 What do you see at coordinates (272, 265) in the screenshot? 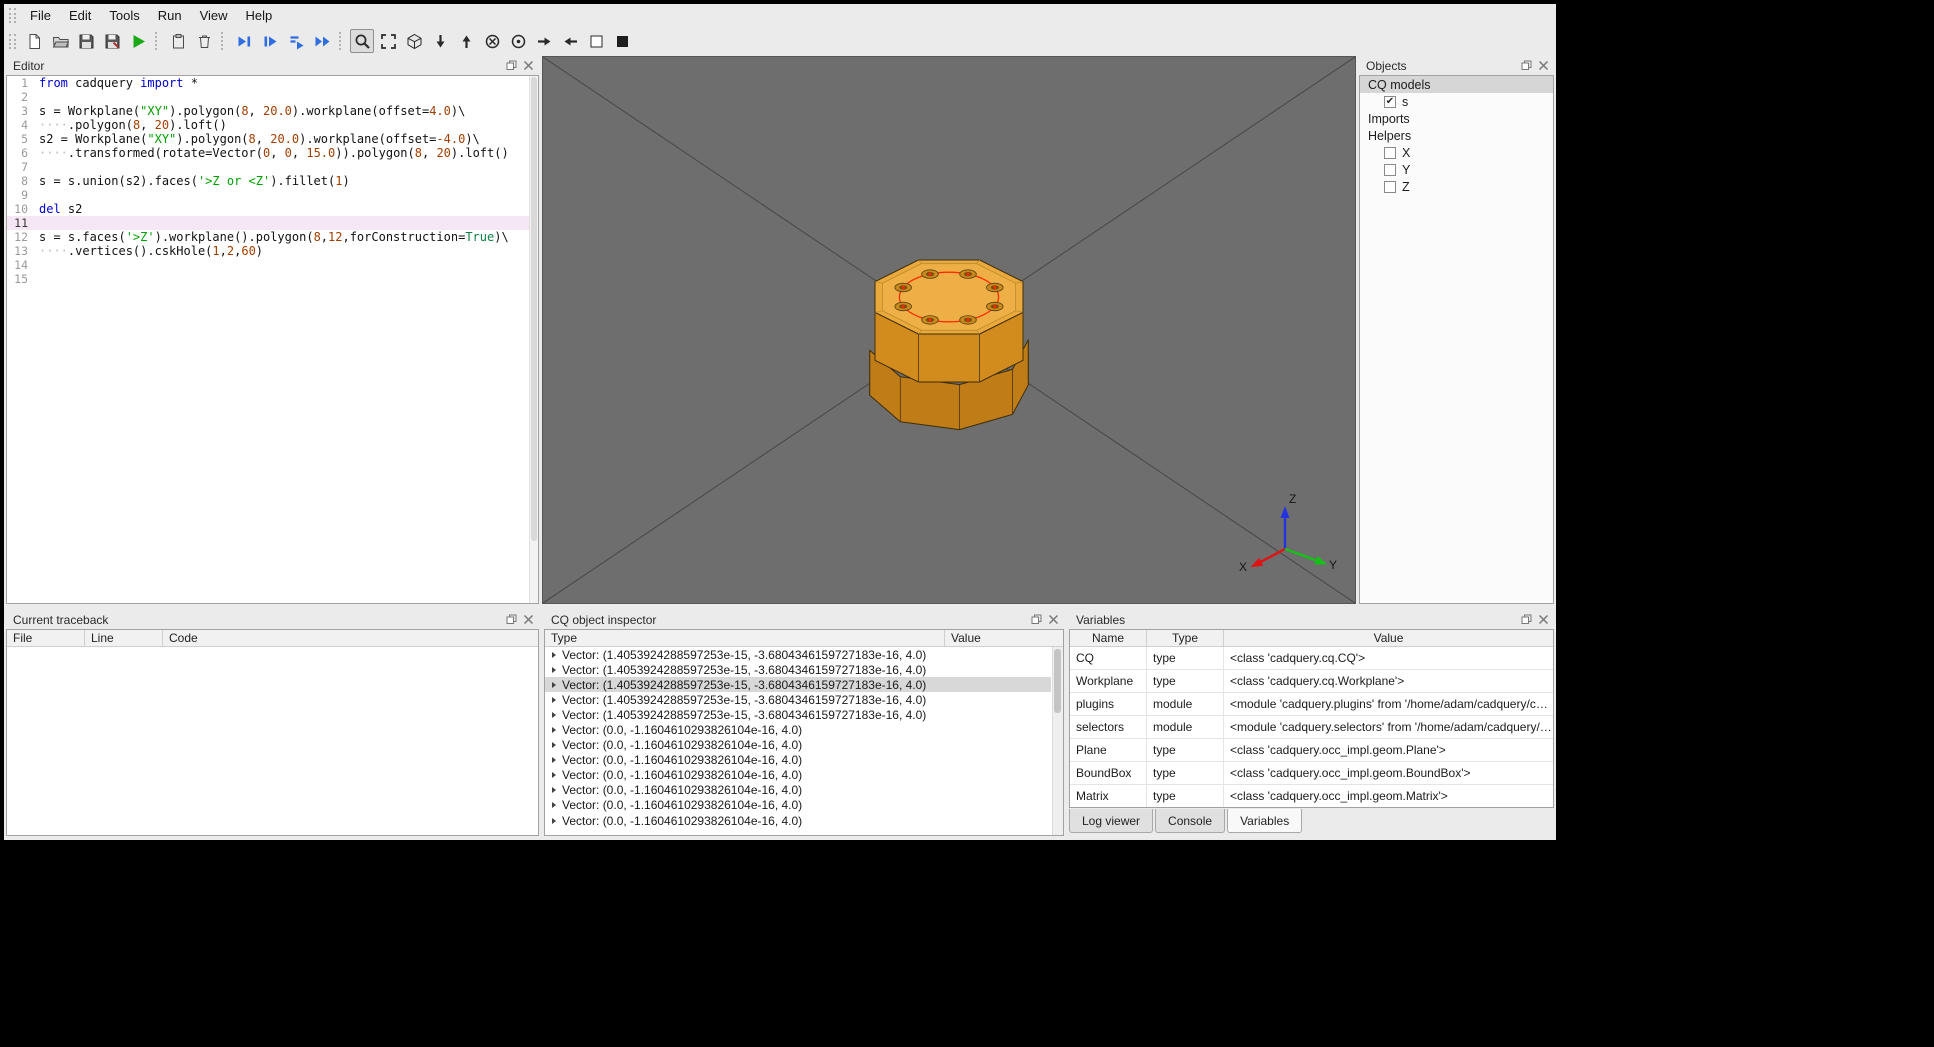
I see `code-line: 14` at bounding box center [272, 265].